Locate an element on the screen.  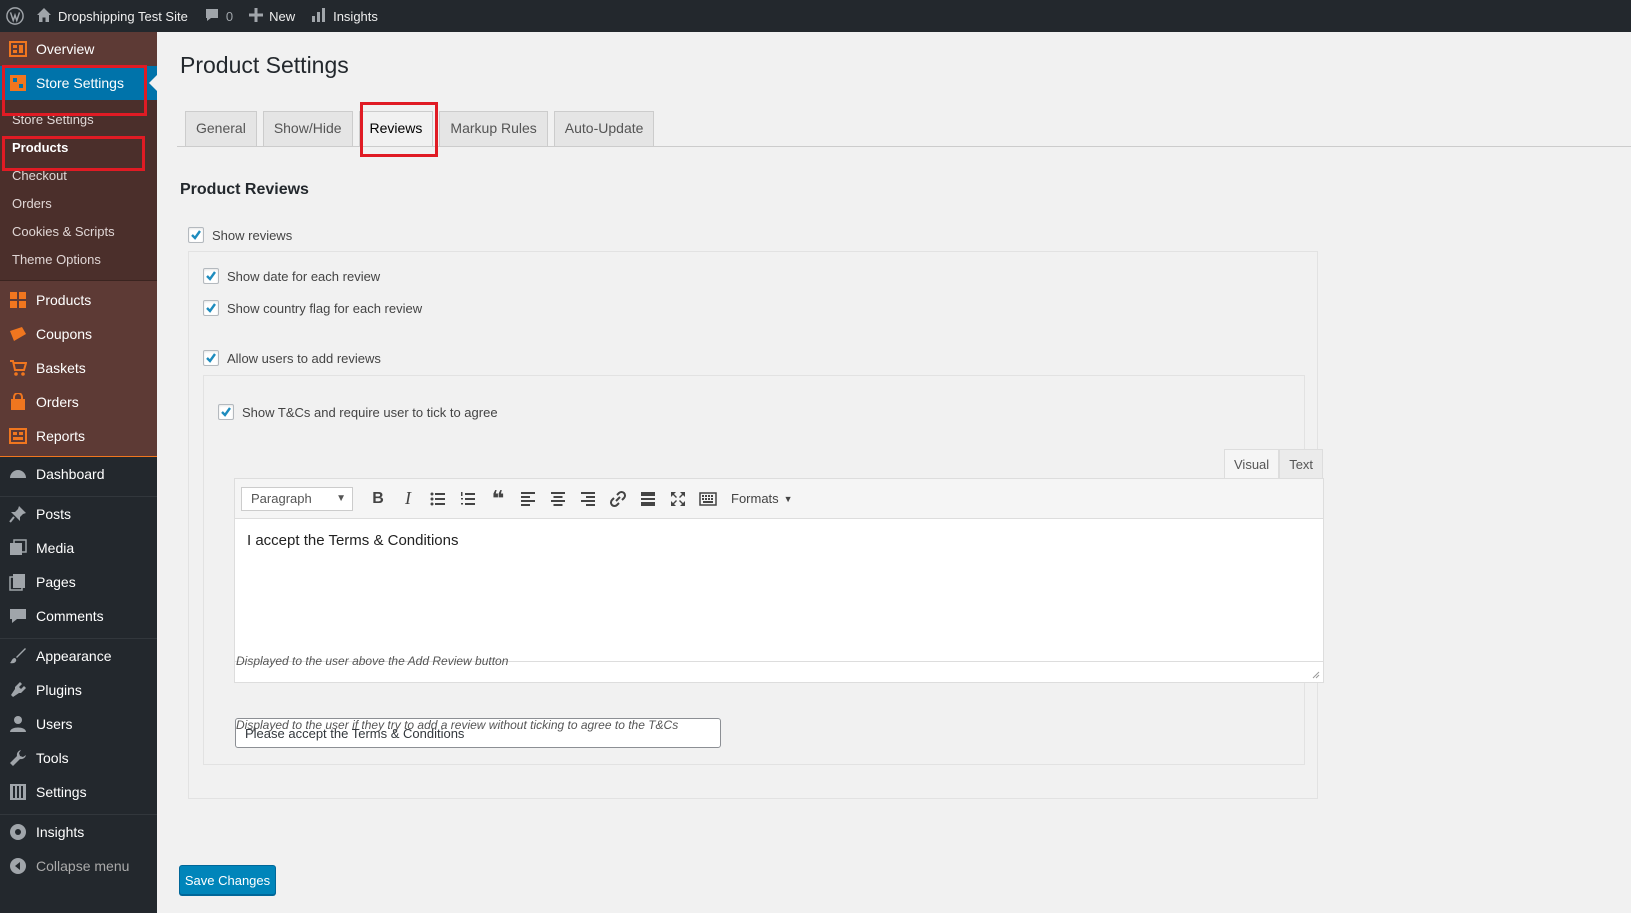
show-flag-option: Show country flag for each review is located at coordinates (312, 308).